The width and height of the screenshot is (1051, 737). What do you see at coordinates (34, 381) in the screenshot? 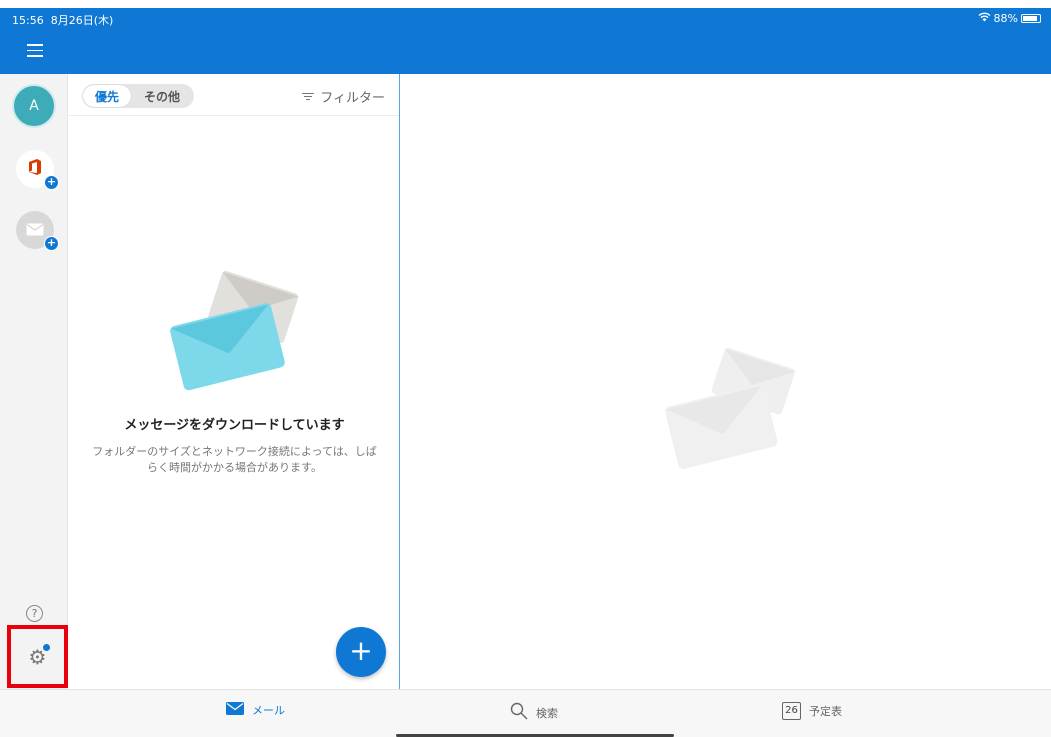
I see `account-sidebar: A + + ? ⚙` at bounding box center [34, 381].